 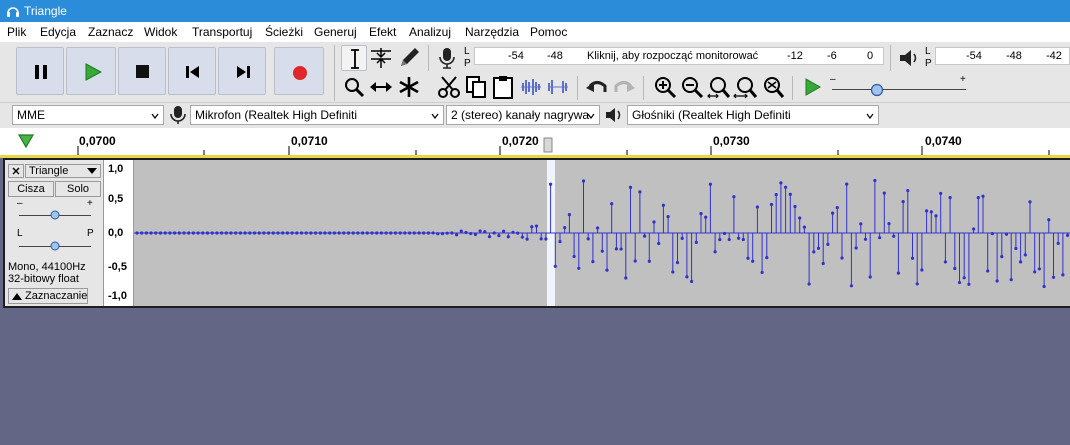 I want to click on menu-edycja: Edycja, so click(x=58, y=32).